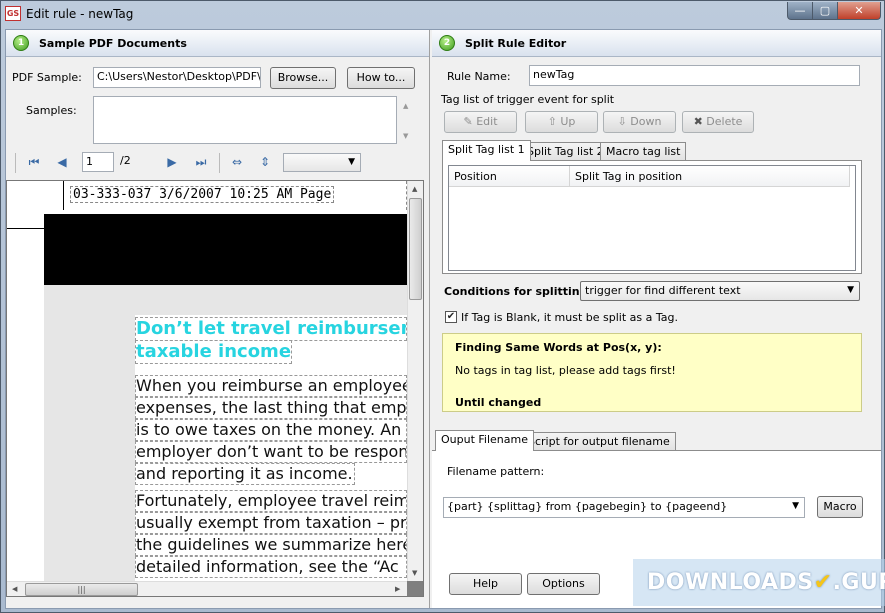 The width and height of the screenshot is (885, 613). Describe the element at coordinates (271, 430) in the screenshot. I see `doc-para1-line: is to owe taxes on the money. An` at that location.